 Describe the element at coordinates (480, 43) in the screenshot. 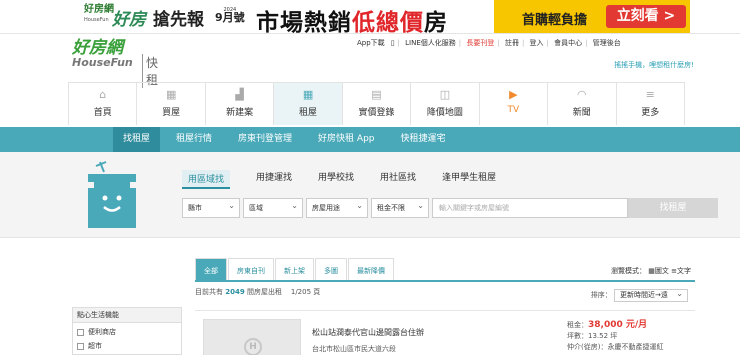

I see `post-listing-link: 長要刊登` at that location.